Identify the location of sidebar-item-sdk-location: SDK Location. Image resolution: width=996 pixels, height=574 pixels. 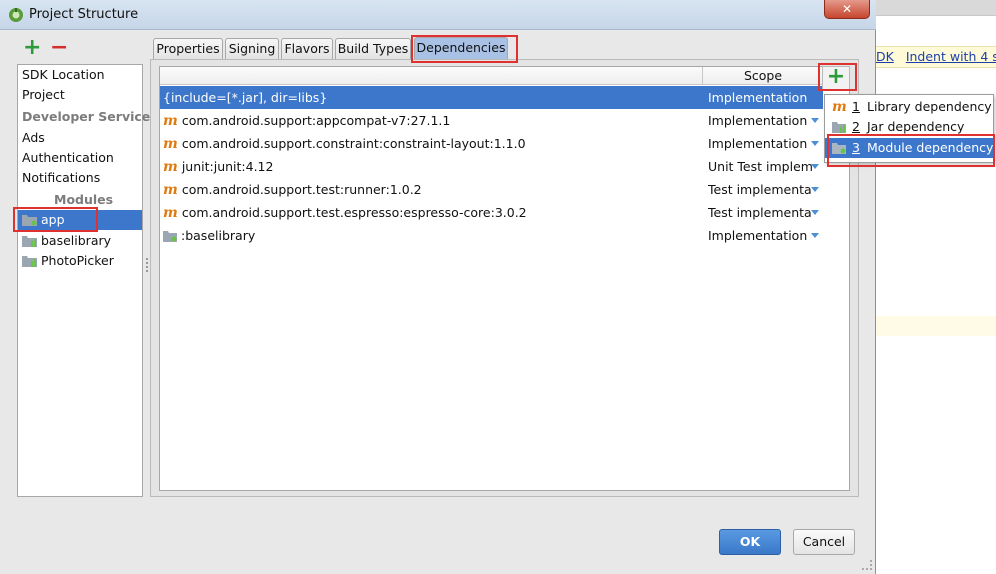
(63, 74).